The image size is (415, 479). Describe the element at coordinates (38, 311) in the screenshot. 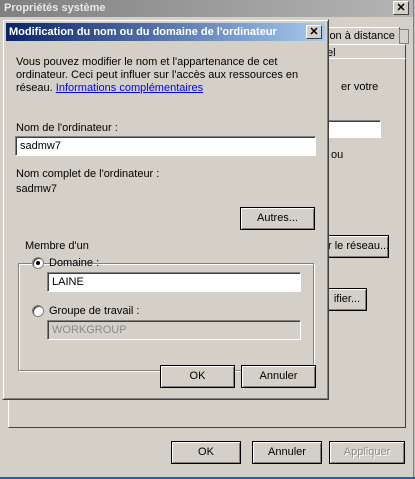

I see `workgroup-radio` at that location.